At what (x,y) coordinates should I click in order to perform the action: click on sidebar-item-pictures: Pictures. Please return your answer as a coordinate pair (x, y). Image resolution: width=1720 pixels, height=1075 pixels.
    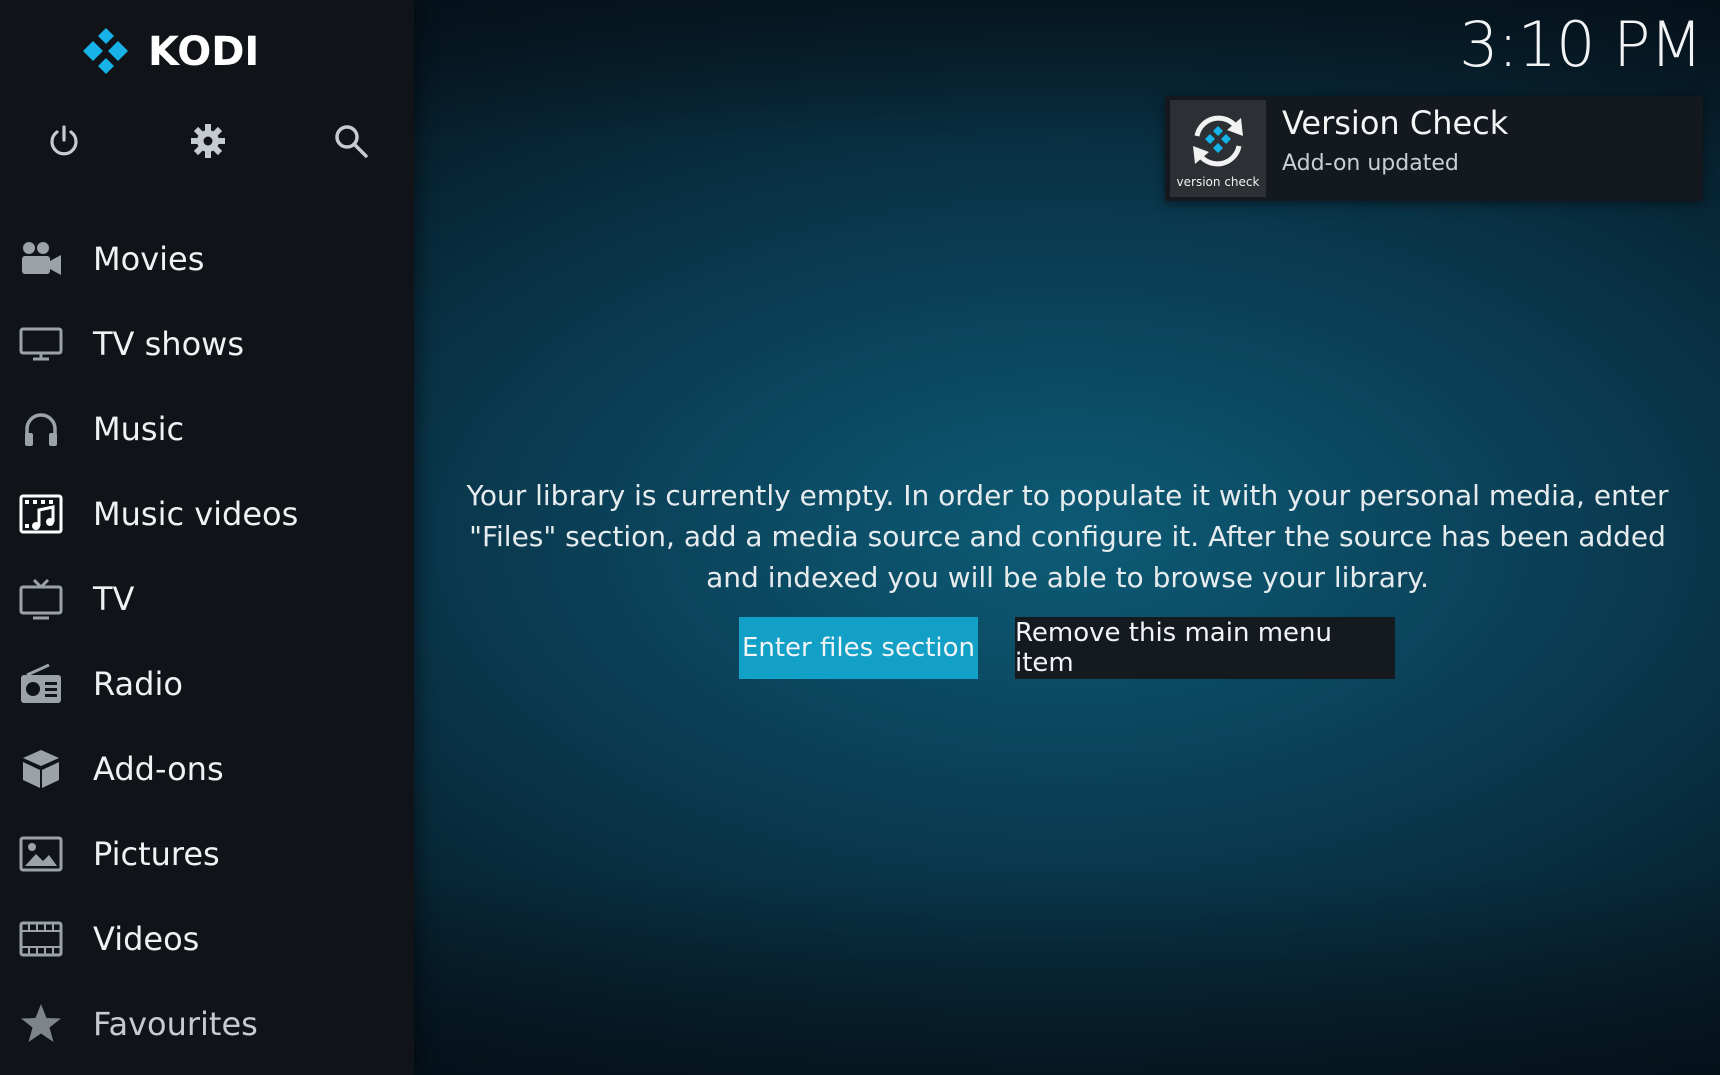
    Looking at the image, I should click on (207, 853).